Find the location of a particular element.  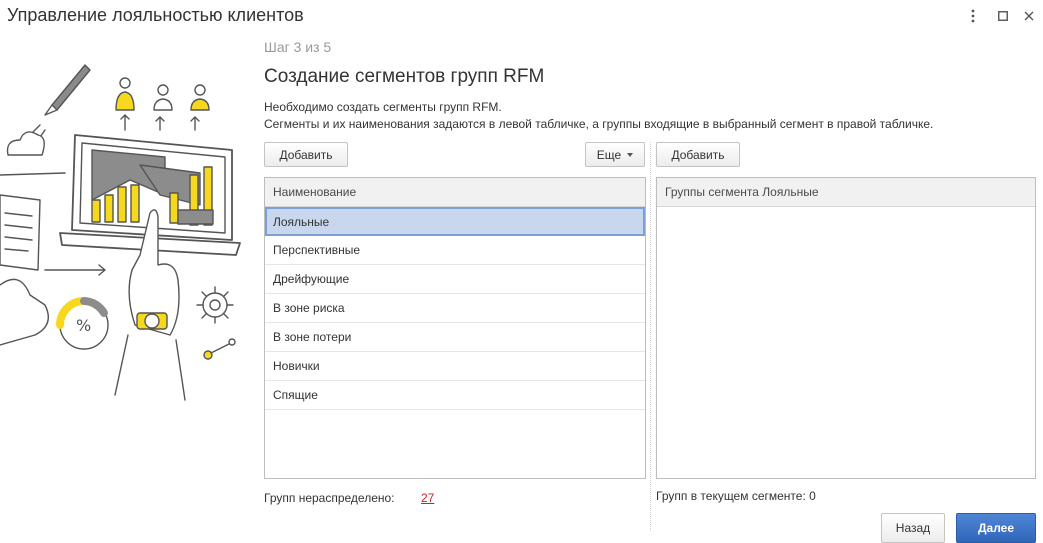

table-row: В зоне потери is located at coordinates (455, 337).